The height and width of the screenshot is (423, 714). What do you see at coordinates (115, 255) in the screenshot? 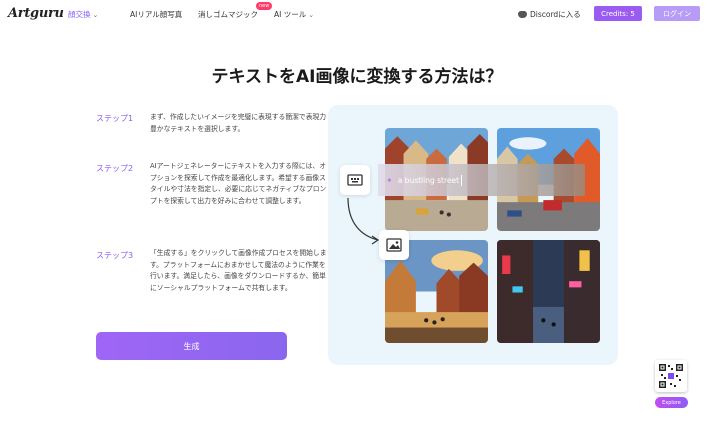
I see `step-3-label: ステップ3` at bounding box center [115, 255].